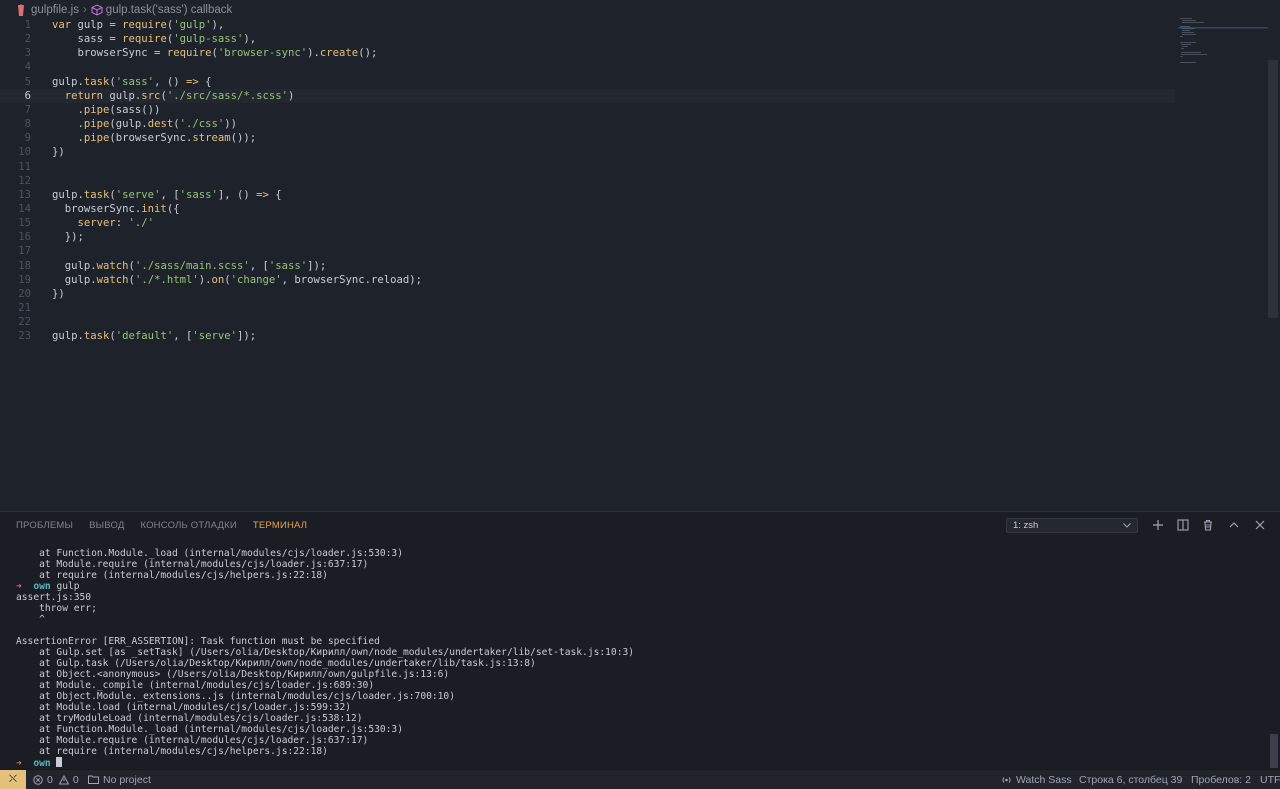  I want to click on plus-icon, so click(1158, 525).